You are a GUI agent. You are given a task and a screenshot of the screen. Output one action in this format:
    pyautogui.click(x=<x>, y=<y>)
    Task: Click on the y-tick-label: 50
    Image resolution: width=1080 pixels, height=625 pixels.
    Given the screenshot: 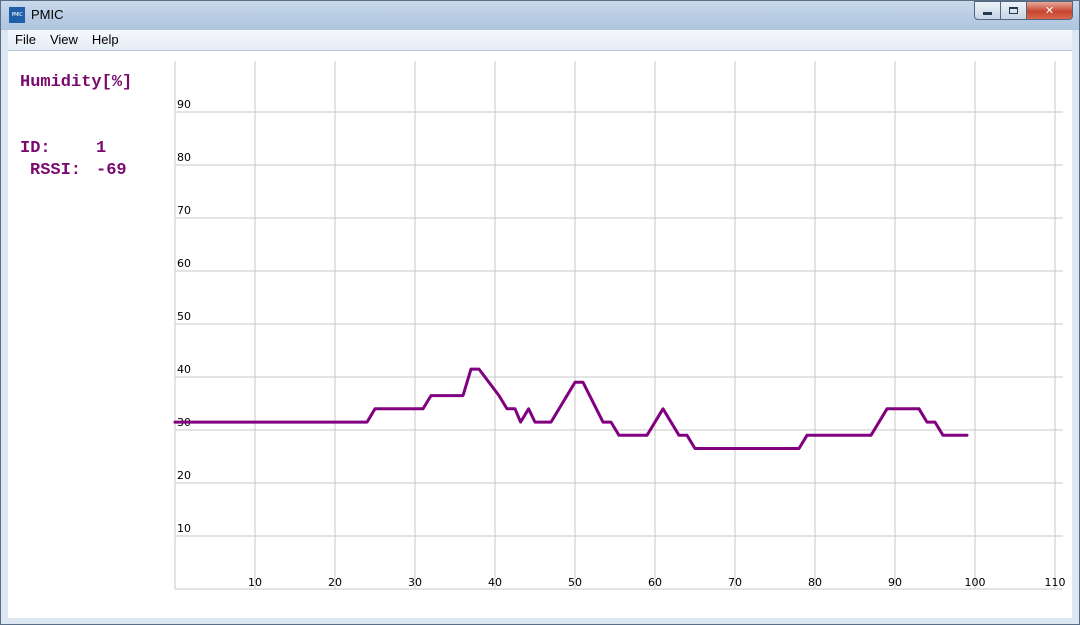 What is the action you would take?
    pyautogui.click(x=184, y=316)
    